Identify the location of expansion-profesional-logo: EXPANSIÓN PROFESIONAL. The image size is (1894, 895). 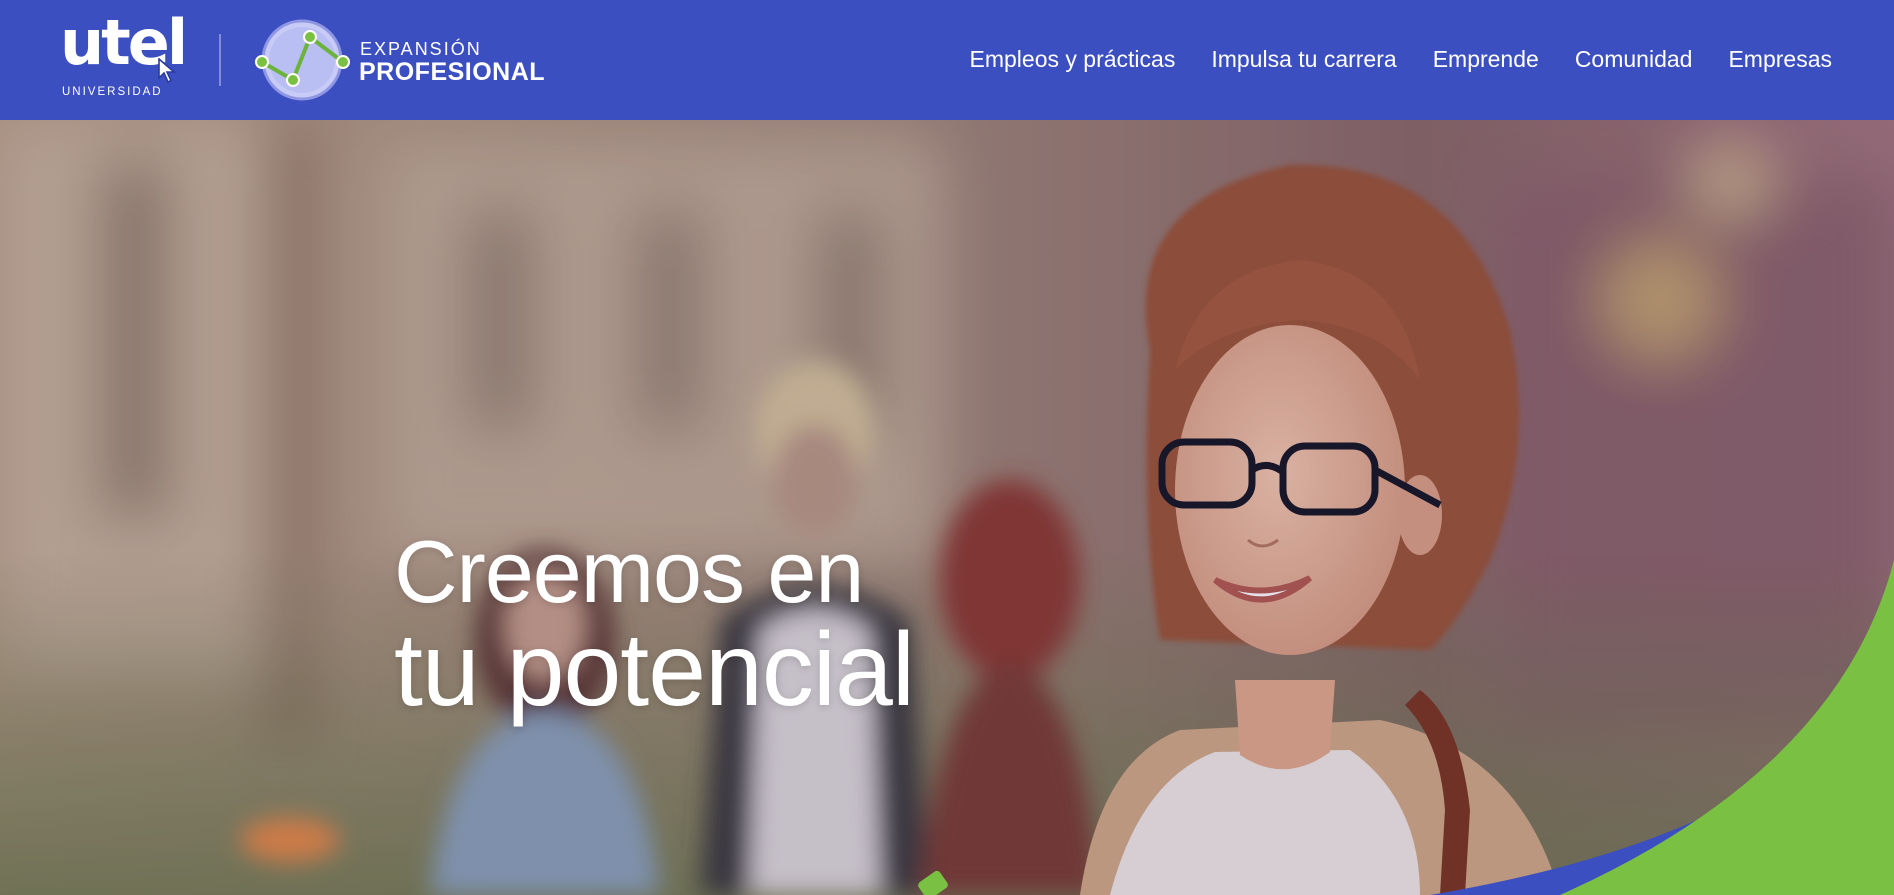
(398, 60).